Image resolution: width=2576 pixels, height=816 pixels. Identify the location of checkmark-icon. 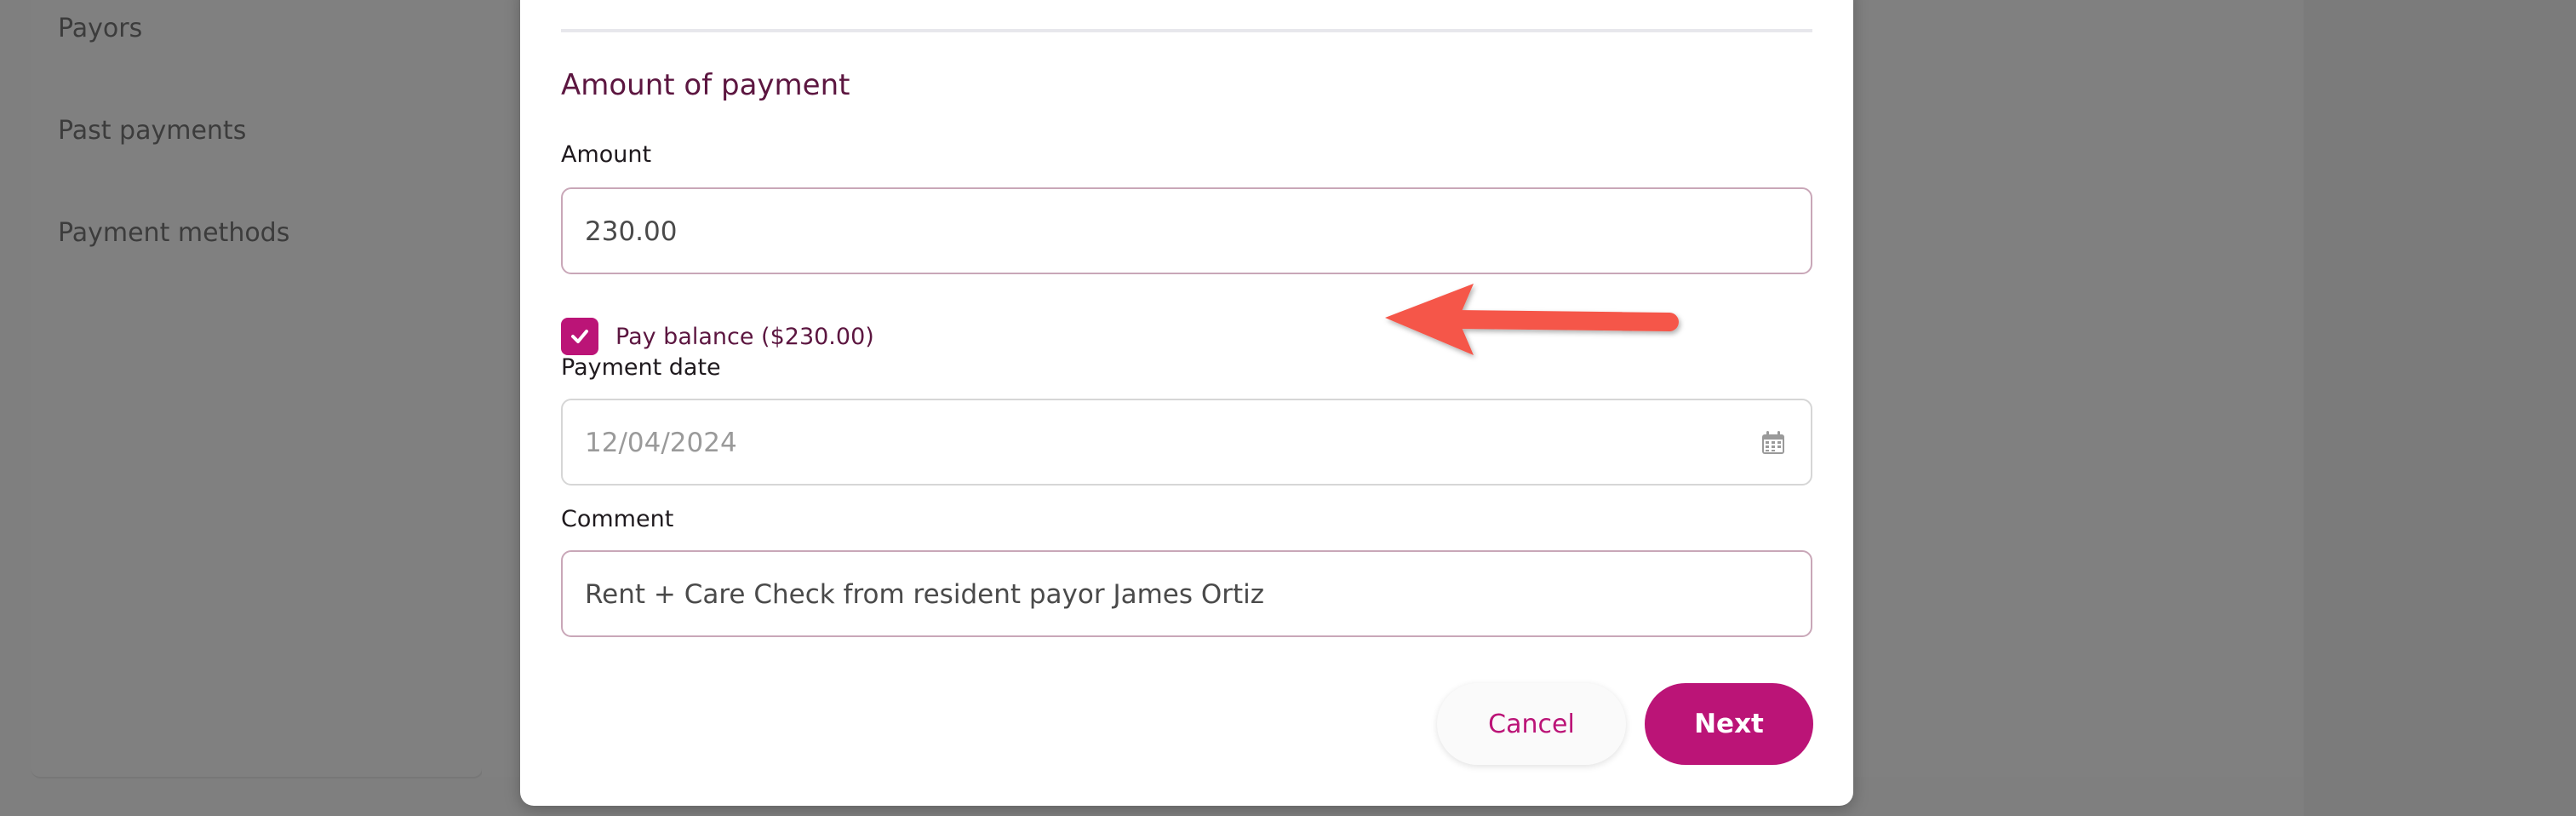
(580, 336).